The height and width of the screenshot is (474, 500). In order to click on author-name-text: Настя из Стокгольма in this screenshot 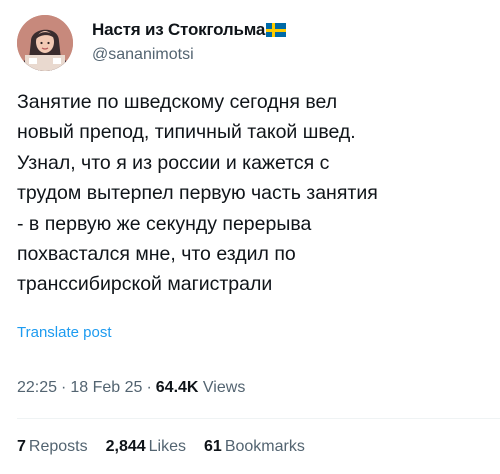, I will do `click(179, 29)`.